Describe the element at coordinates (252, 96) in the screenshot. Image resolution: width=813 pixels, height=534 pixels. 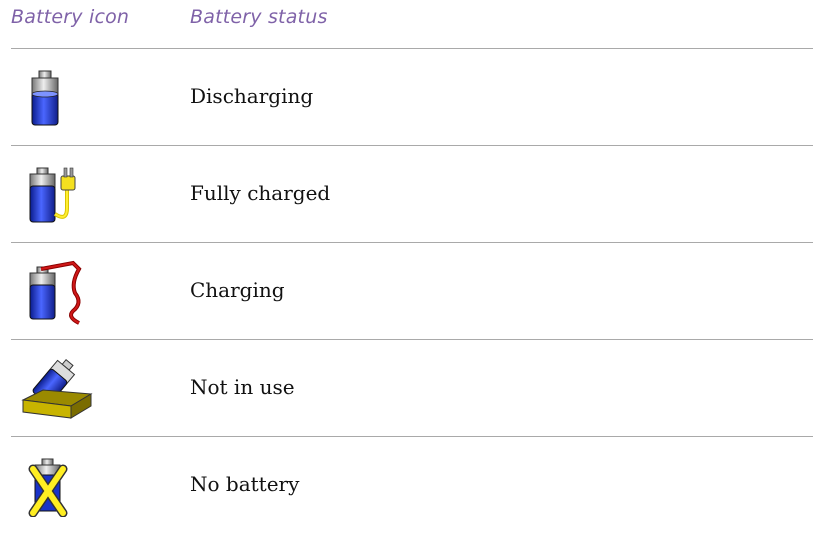
I see `status-label: Discharging` at that location.